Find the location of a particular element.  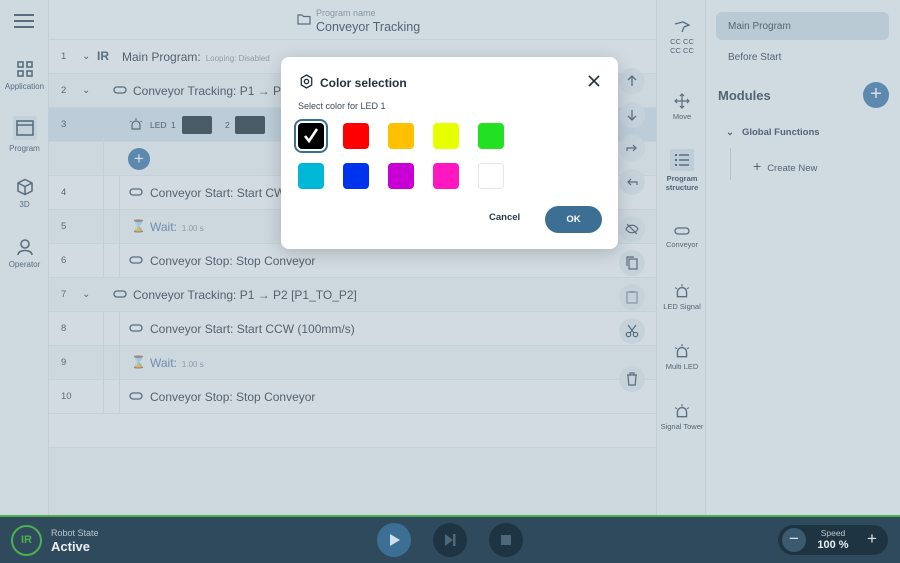

robot-state-value: Active is located at coordinates (71, 546).